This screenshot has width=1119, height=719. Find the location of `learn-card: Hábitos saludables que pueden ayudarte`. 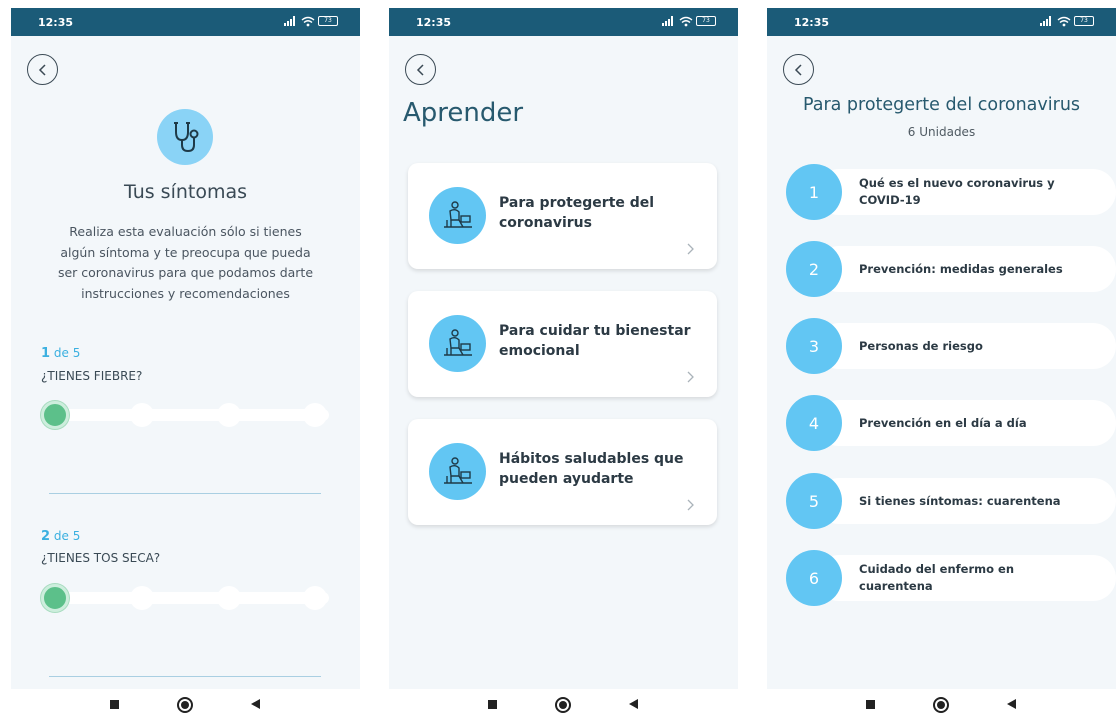

learn-card: Hábitos saludables que pueden ayudarte is located at coordinates (562, 472).